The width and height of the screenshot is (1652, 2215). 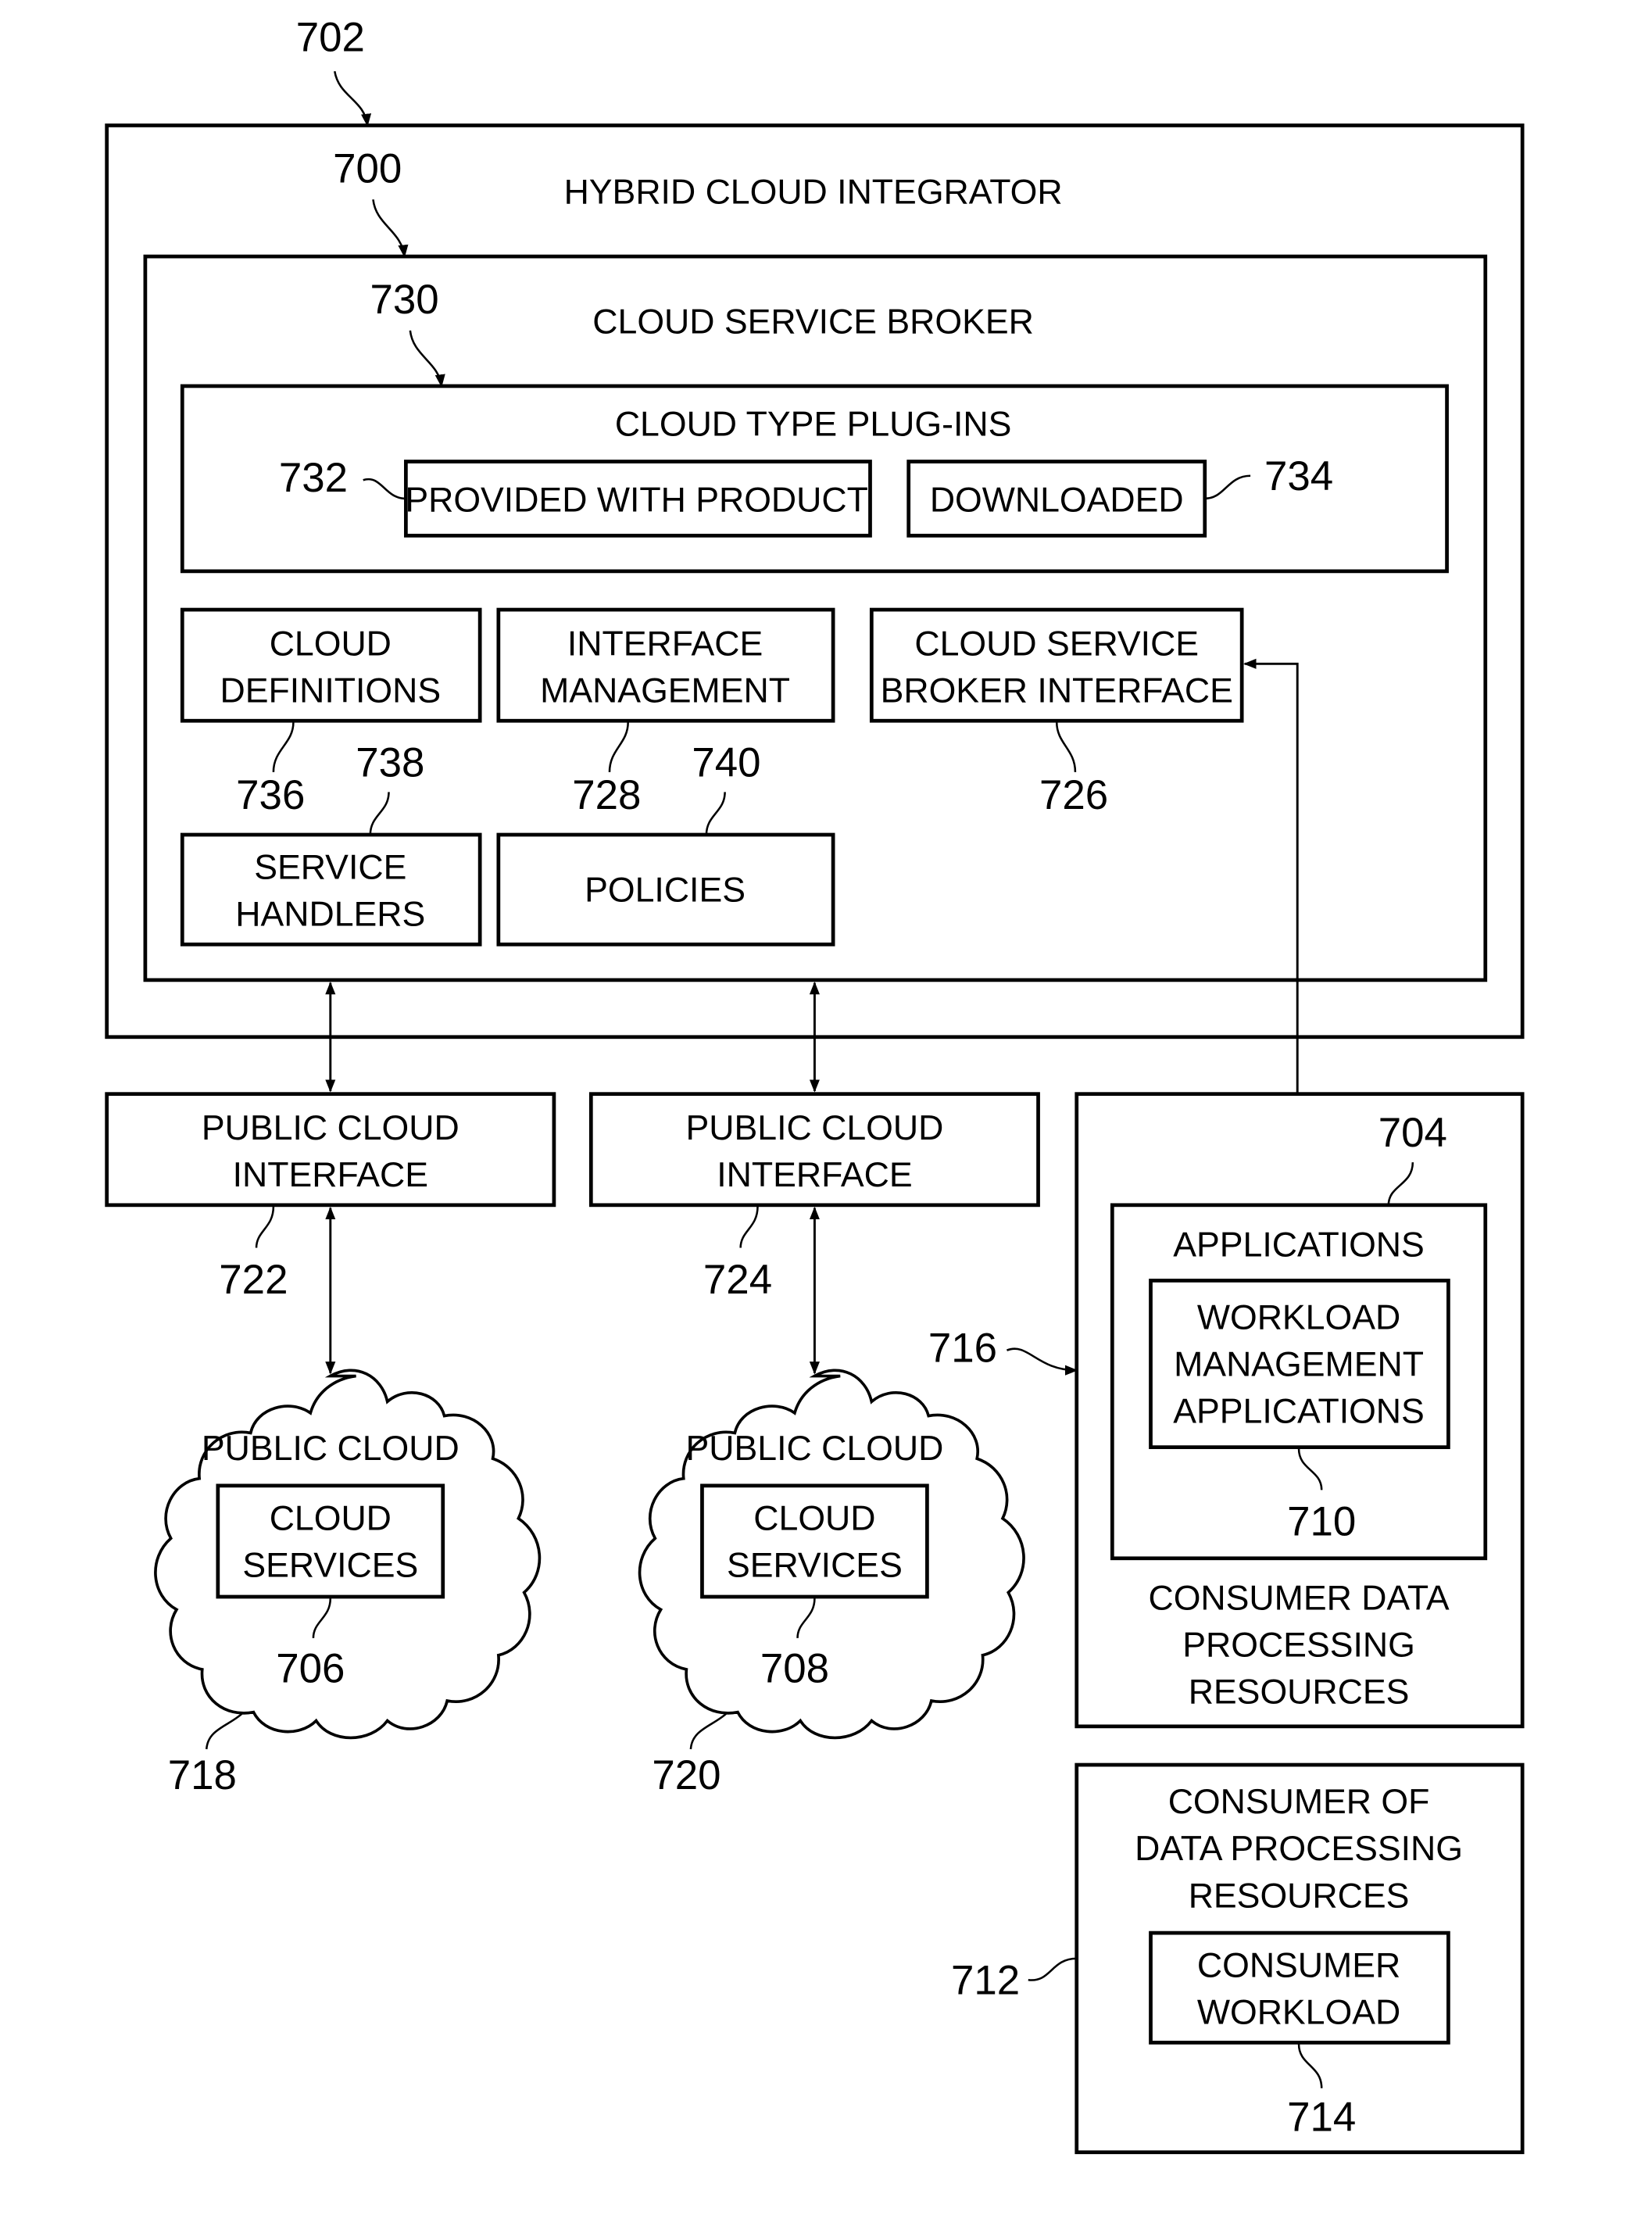 What do you see at coordinates (331, 1518) in the screenshot?
I see `cloud-services-1-line1: CLOUD` at bounding box center [331, 1518].